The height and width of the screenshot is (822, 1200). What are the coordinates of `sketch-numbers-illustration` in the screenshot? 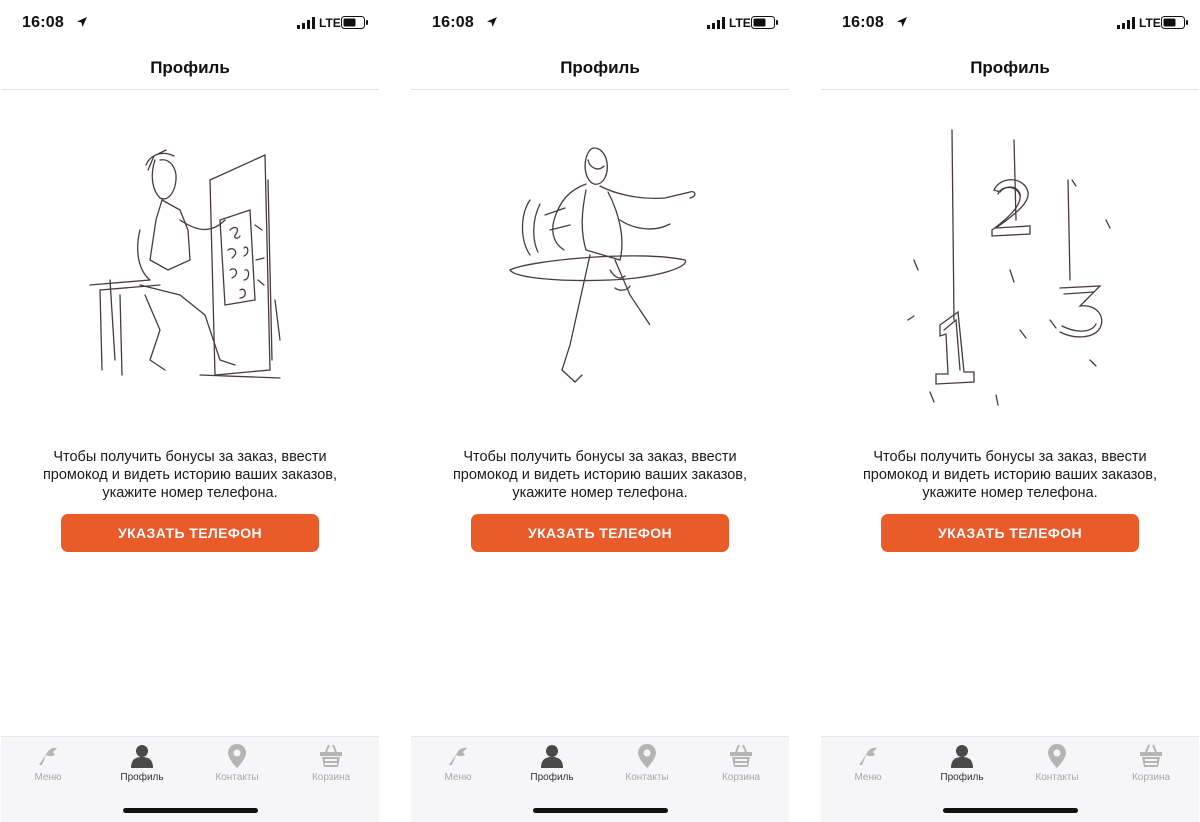 It's located at (1009, 267).